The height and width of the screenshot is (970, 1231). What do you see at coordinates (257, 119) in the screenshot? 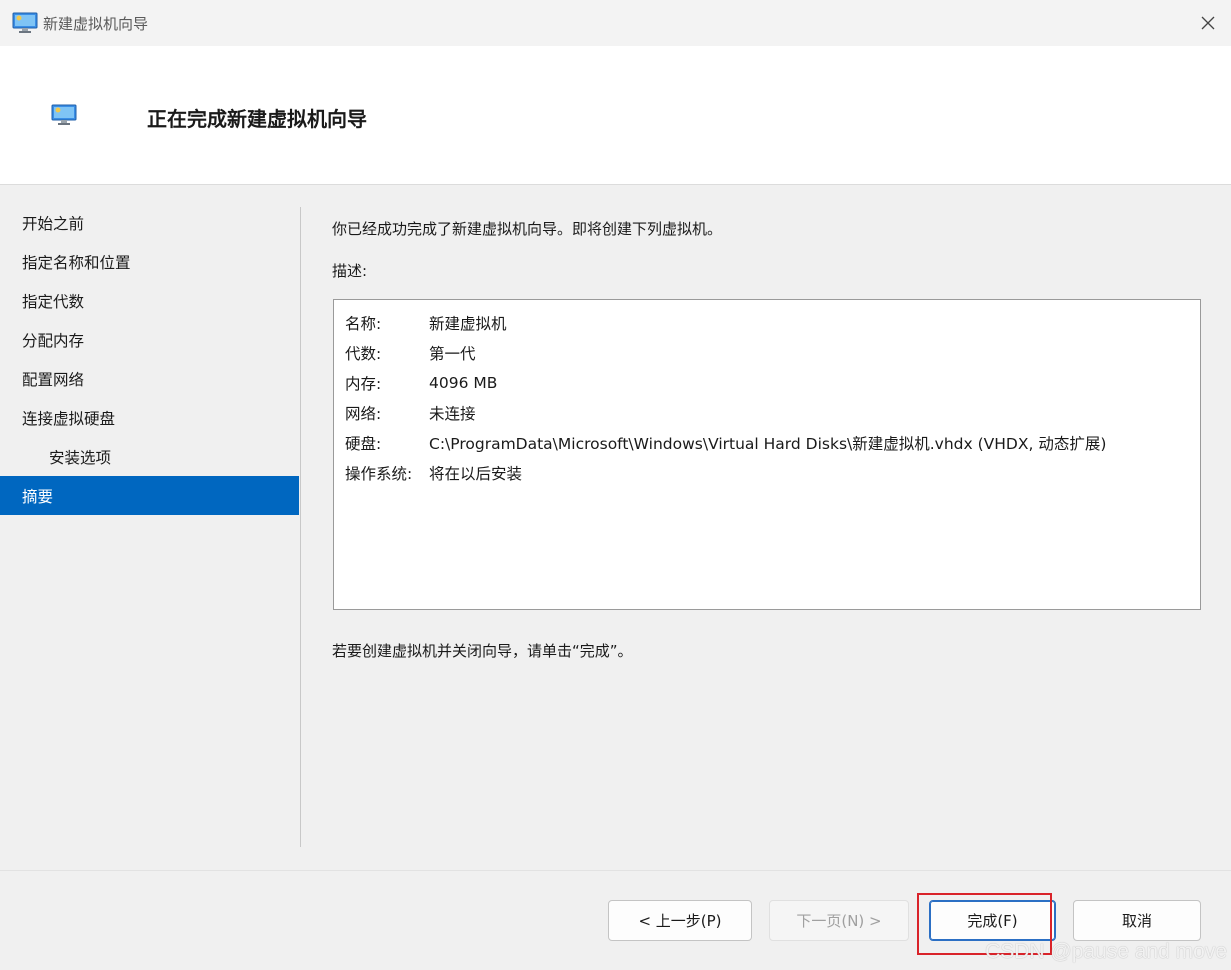
I see `wizard-heading: 正在完成新建虚拟机向导` at bounding box center [257, 119].